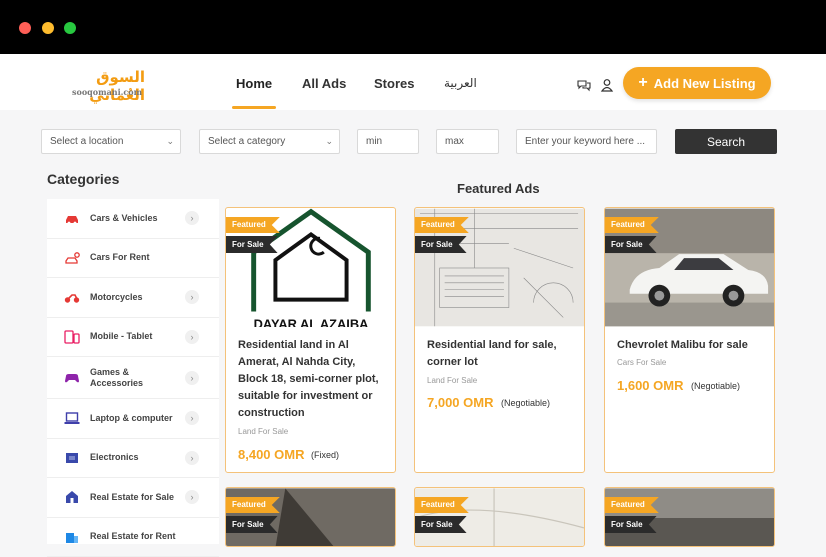 The width and height of the screenshot is (826, 557). Describe the element at coordinates (394, 83) in the screenshot. I see `nav-stores: Stores` at that location.